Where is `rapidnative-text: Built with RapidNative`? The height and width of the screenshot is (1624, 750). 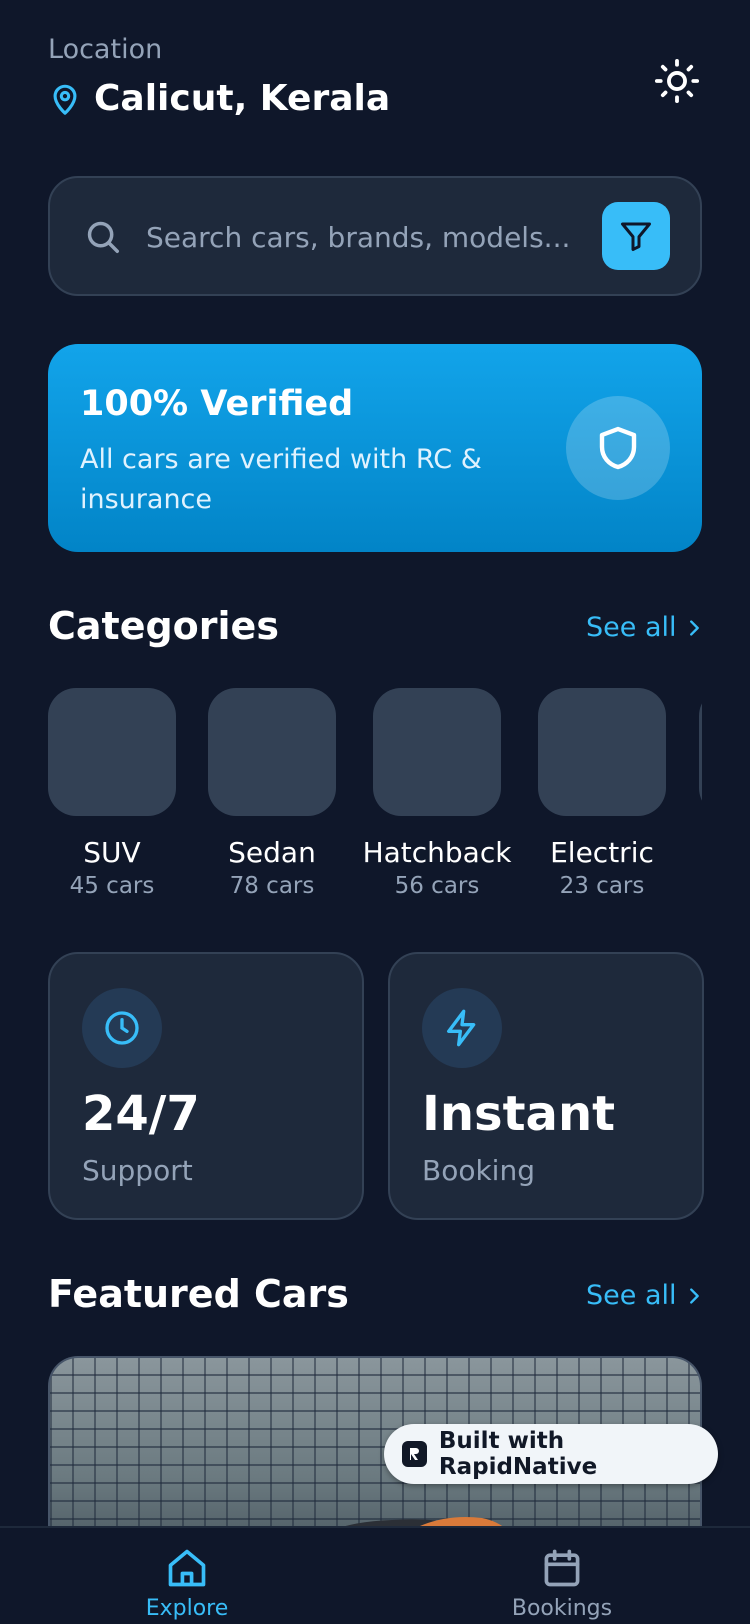
rapidnative-text: Built with RapidNative is located at coordinates (518, 1454).